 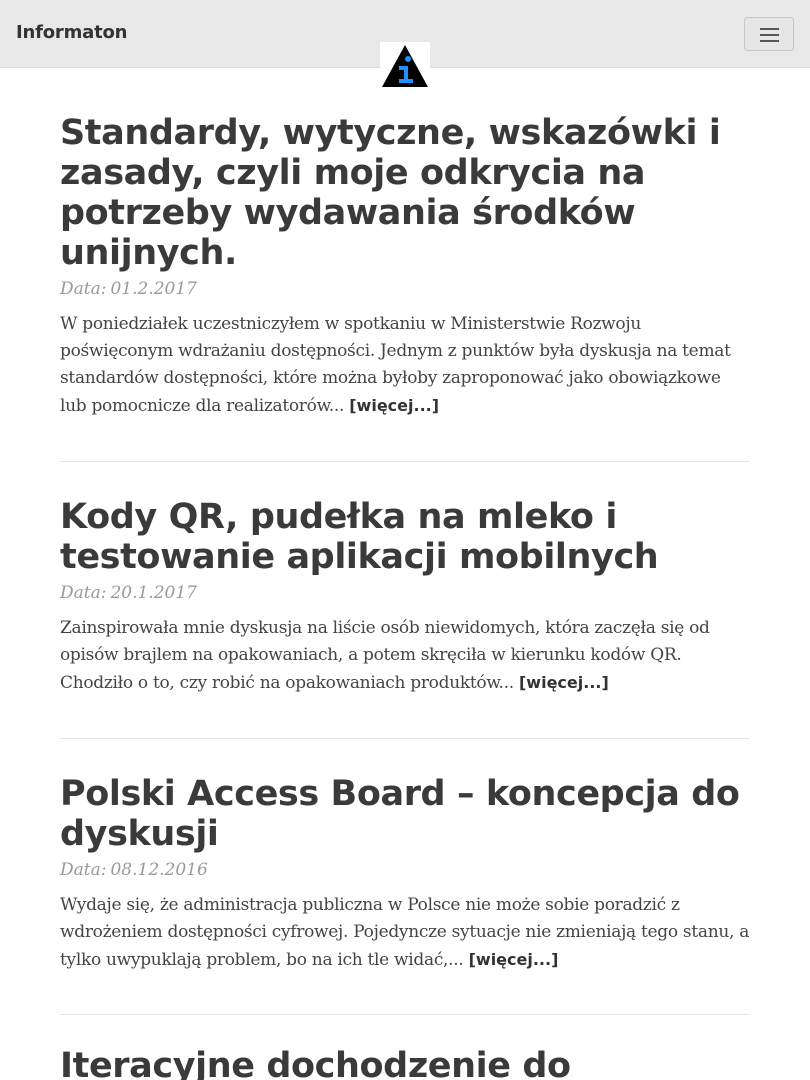 I want to click on site-logo, so click(x=405, y=65).